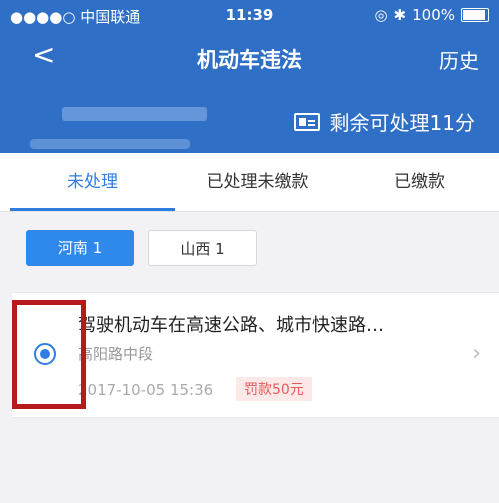 The height and width of the screenshot is (503, 499). I want to click on fine-badge: 罚款50元, so click(274, 389).